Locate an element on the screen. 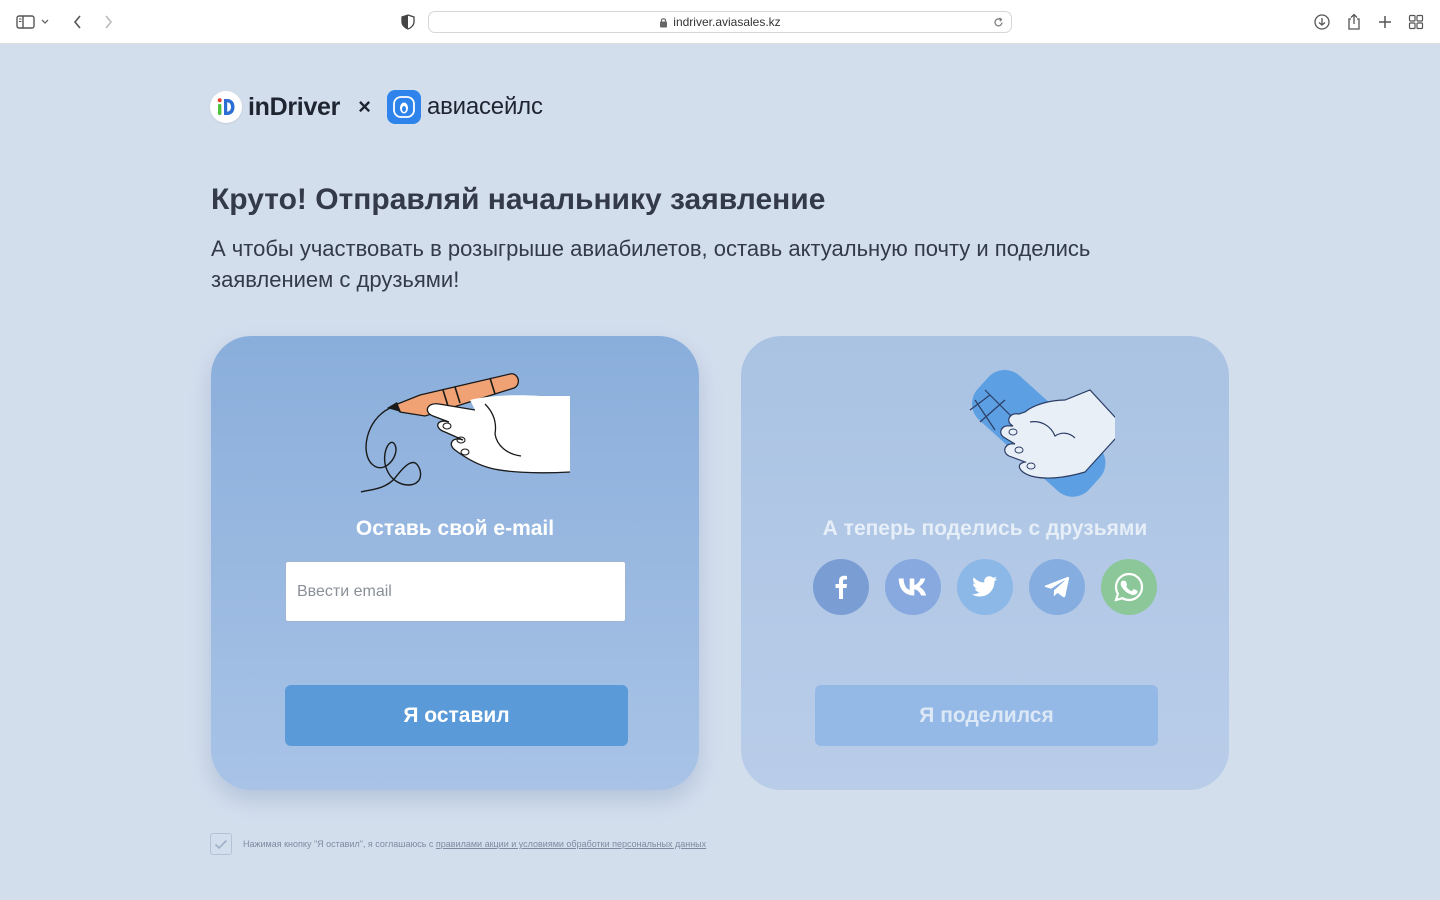 The height and width of the screenshot is (900, 1440). email-card-title: Оставь свой e-mail is located at coordinates (455, 528).